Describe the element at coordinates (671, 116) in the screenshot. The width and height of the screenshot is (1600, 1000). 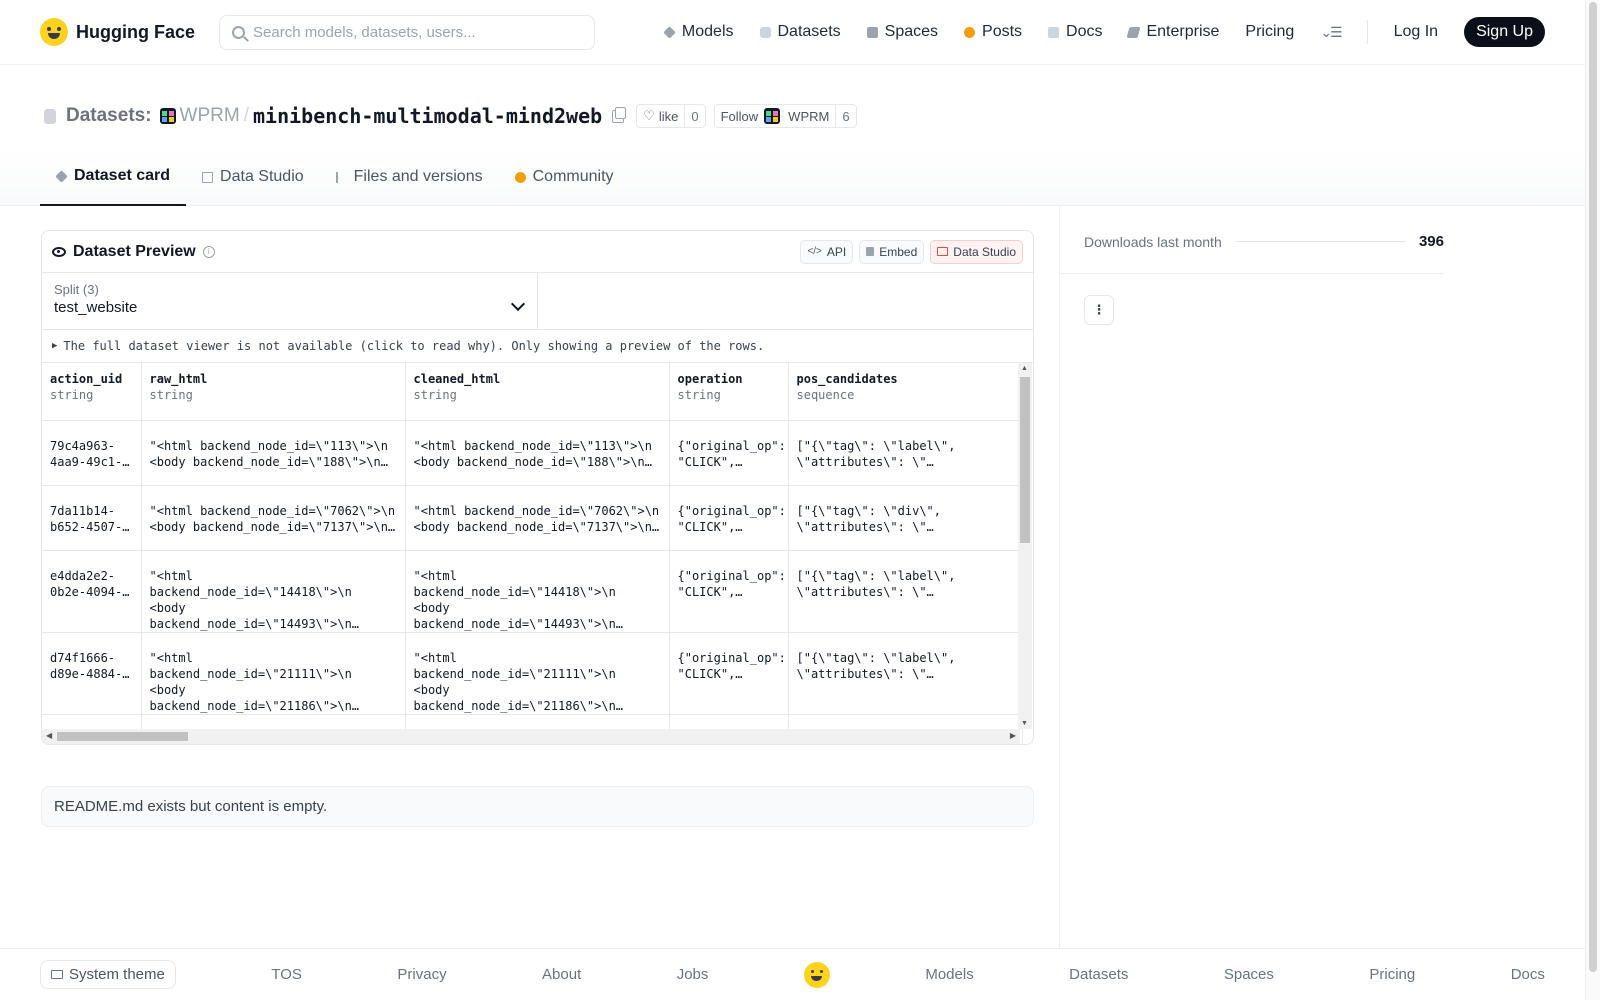
I see `like-button: ♡ like 0` at that location.